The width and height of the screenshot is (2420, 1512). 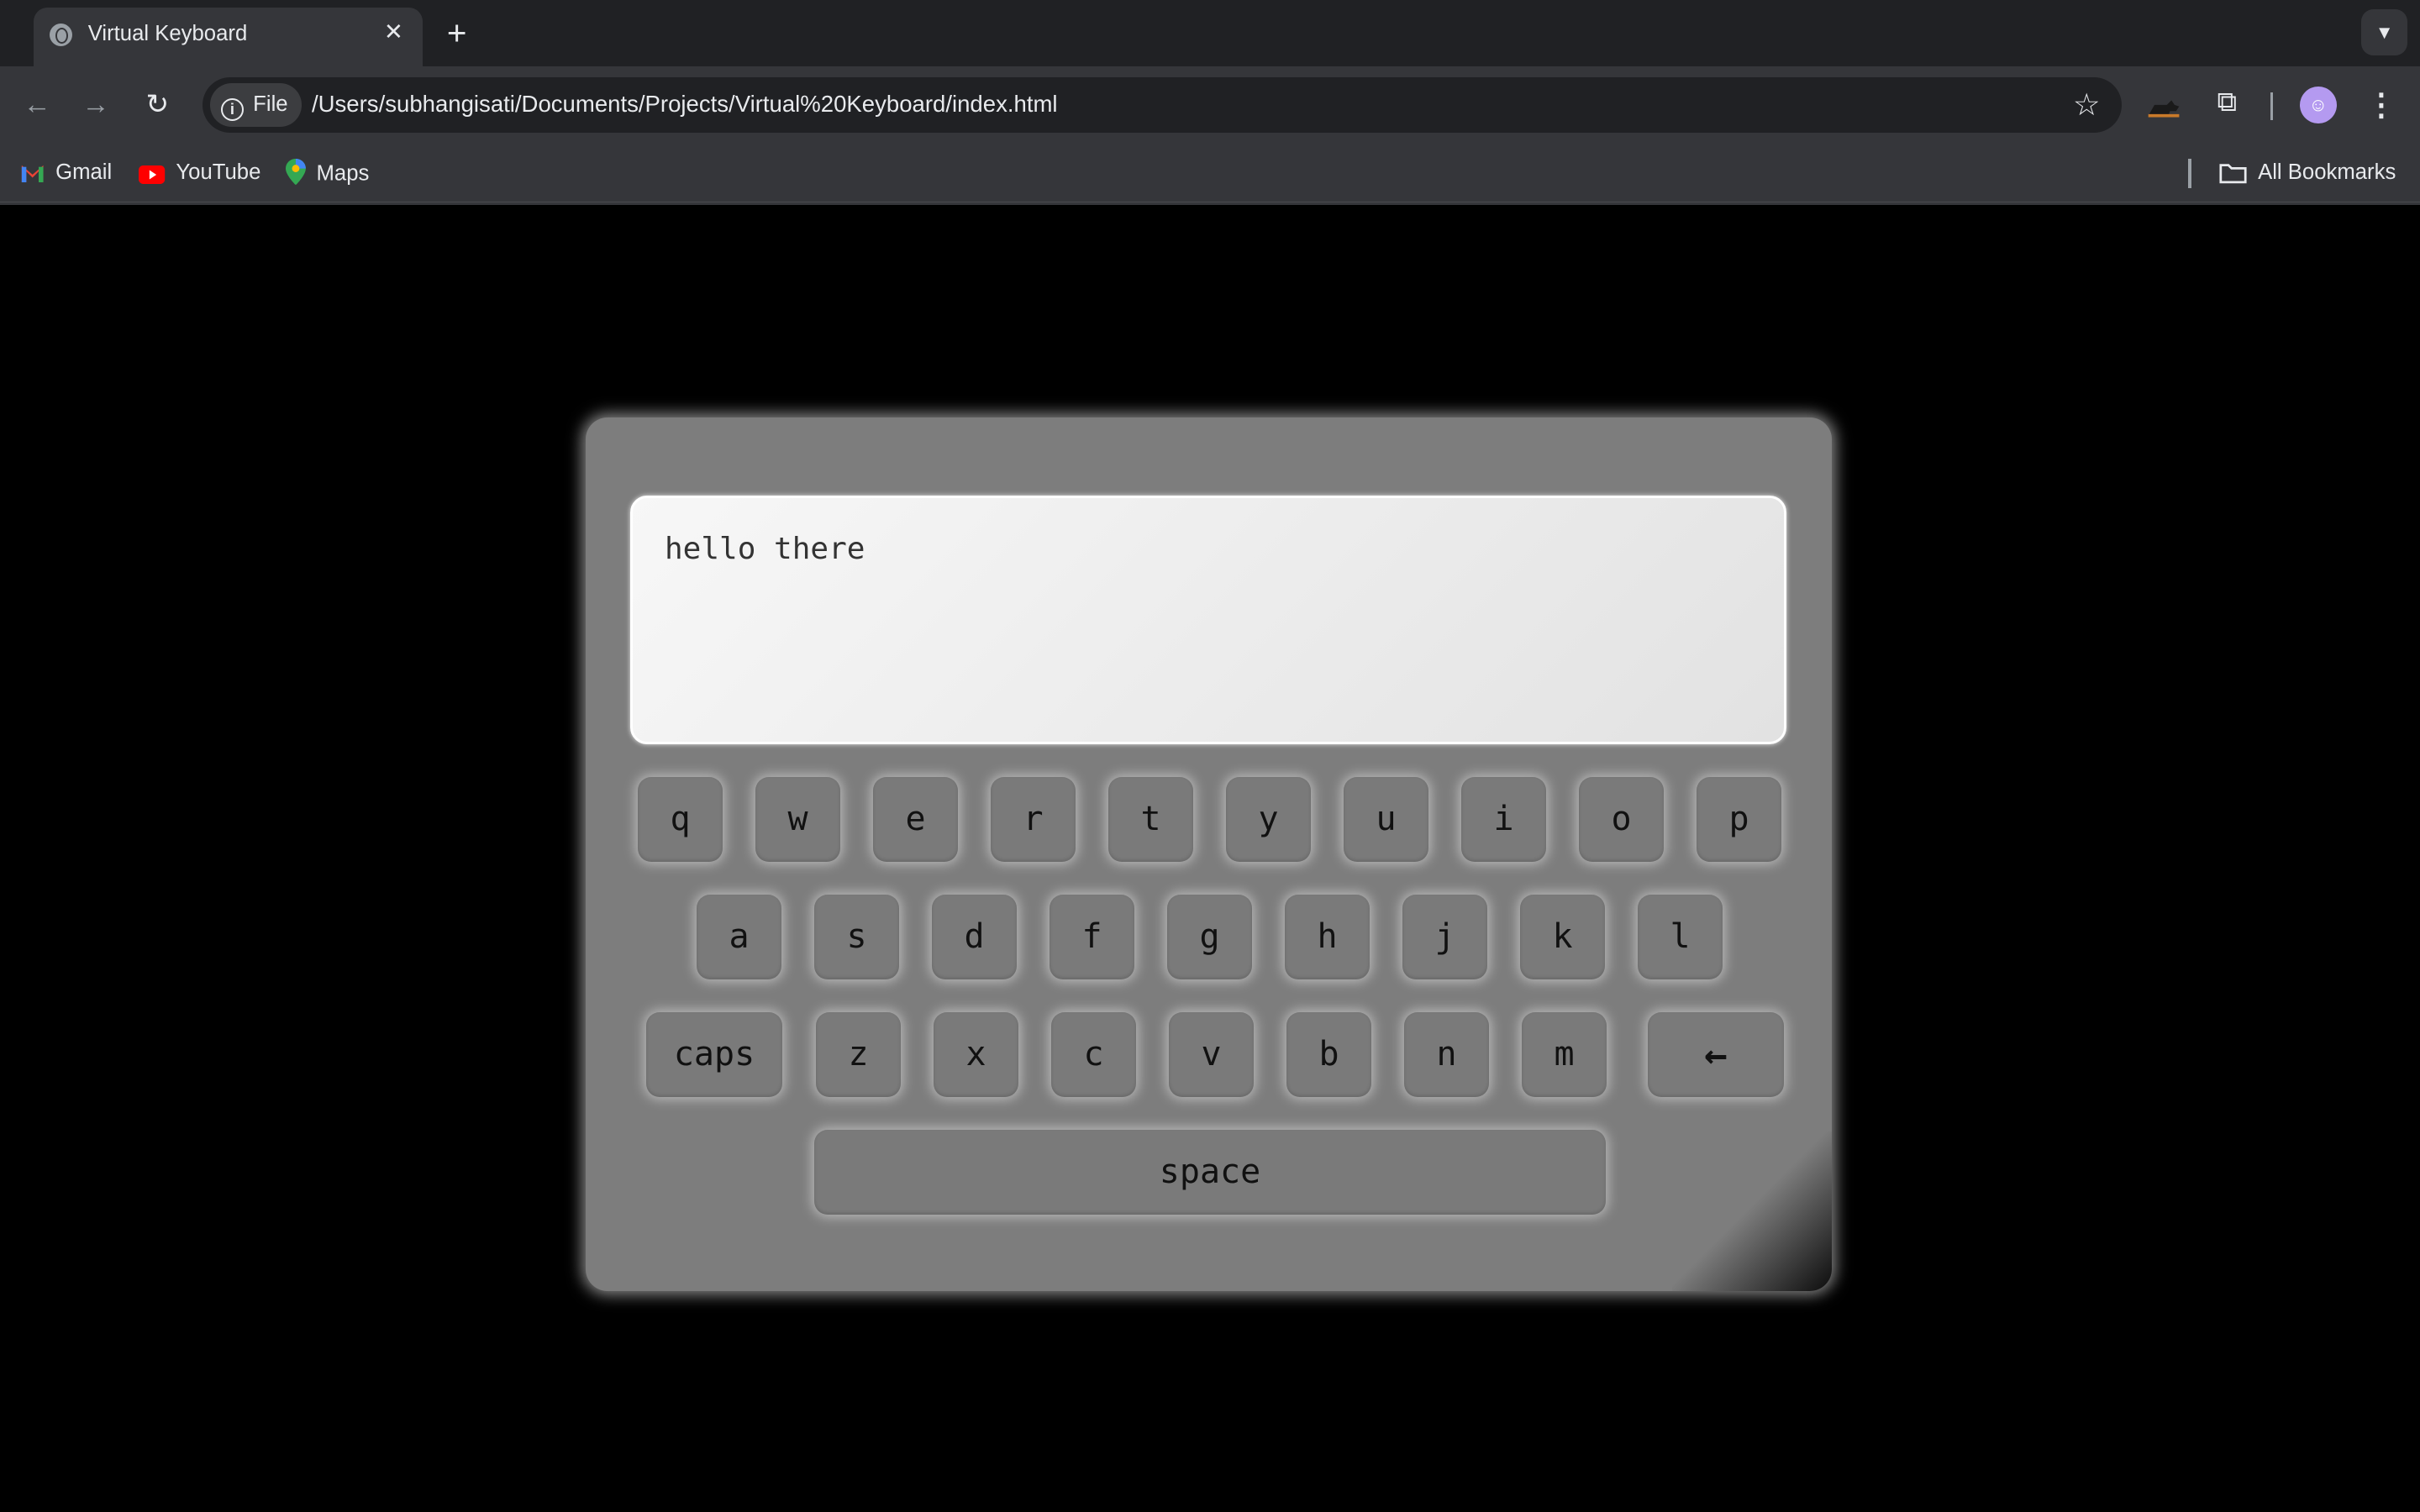 I want to click on gmail-icon, so click(x=33, y=173).